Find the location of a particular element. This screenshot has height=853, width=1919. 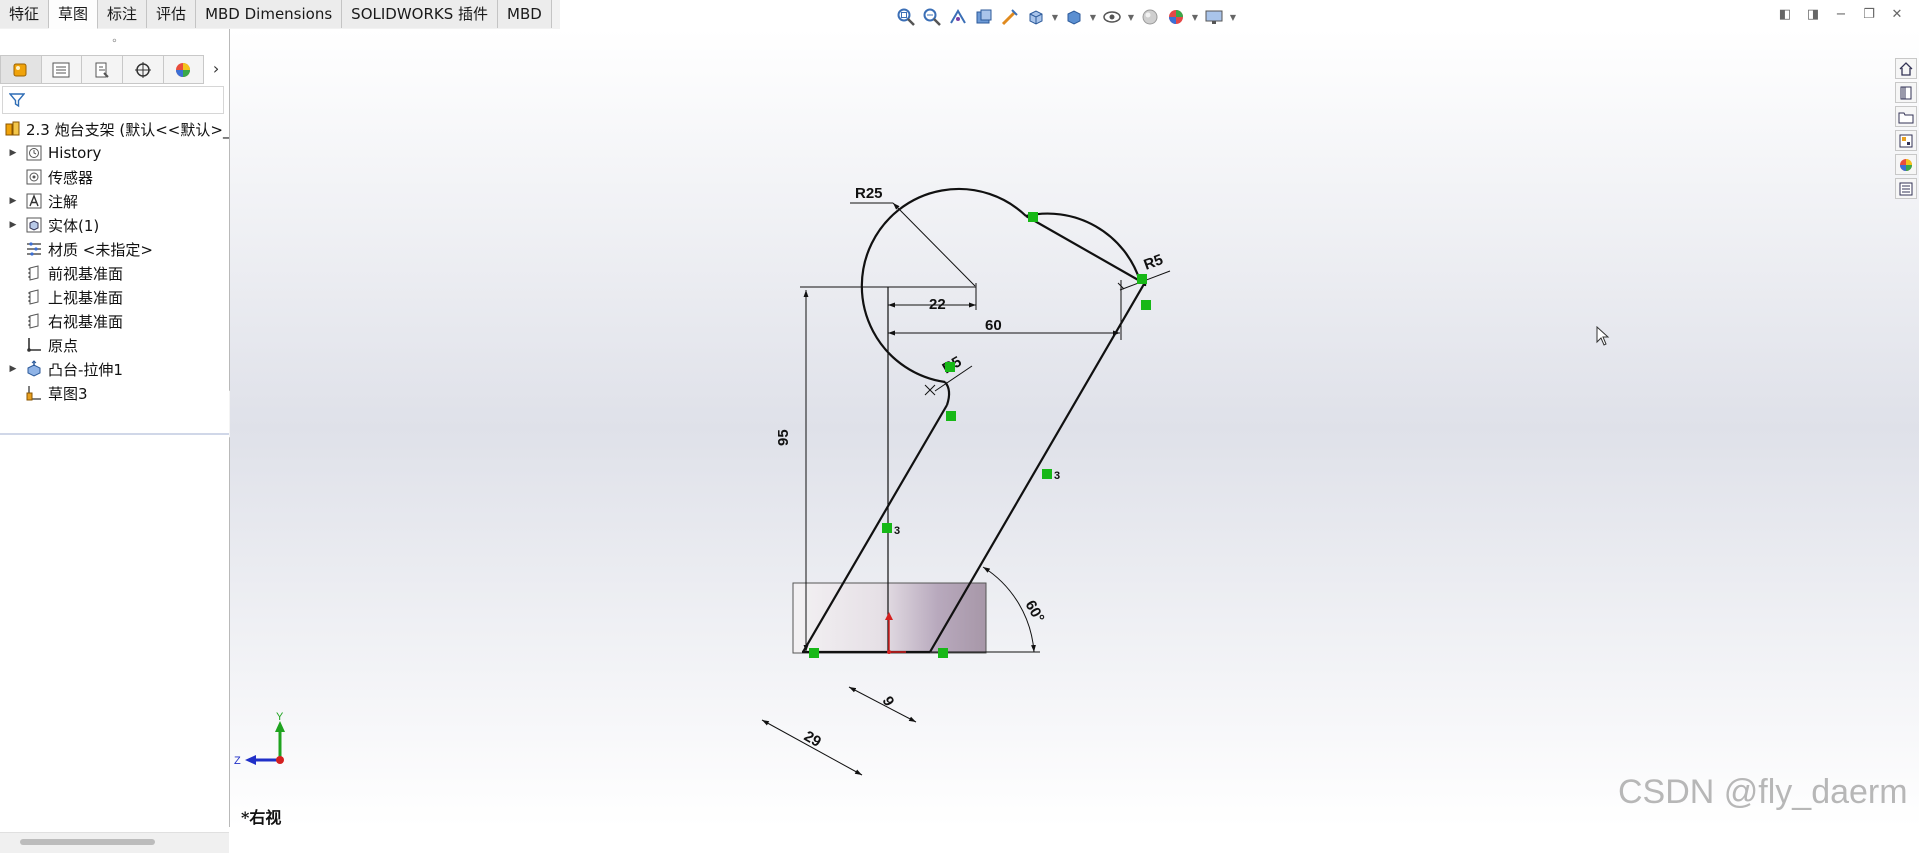

more-tabs-chevron-icon: › is located at coordinates (216, 68).